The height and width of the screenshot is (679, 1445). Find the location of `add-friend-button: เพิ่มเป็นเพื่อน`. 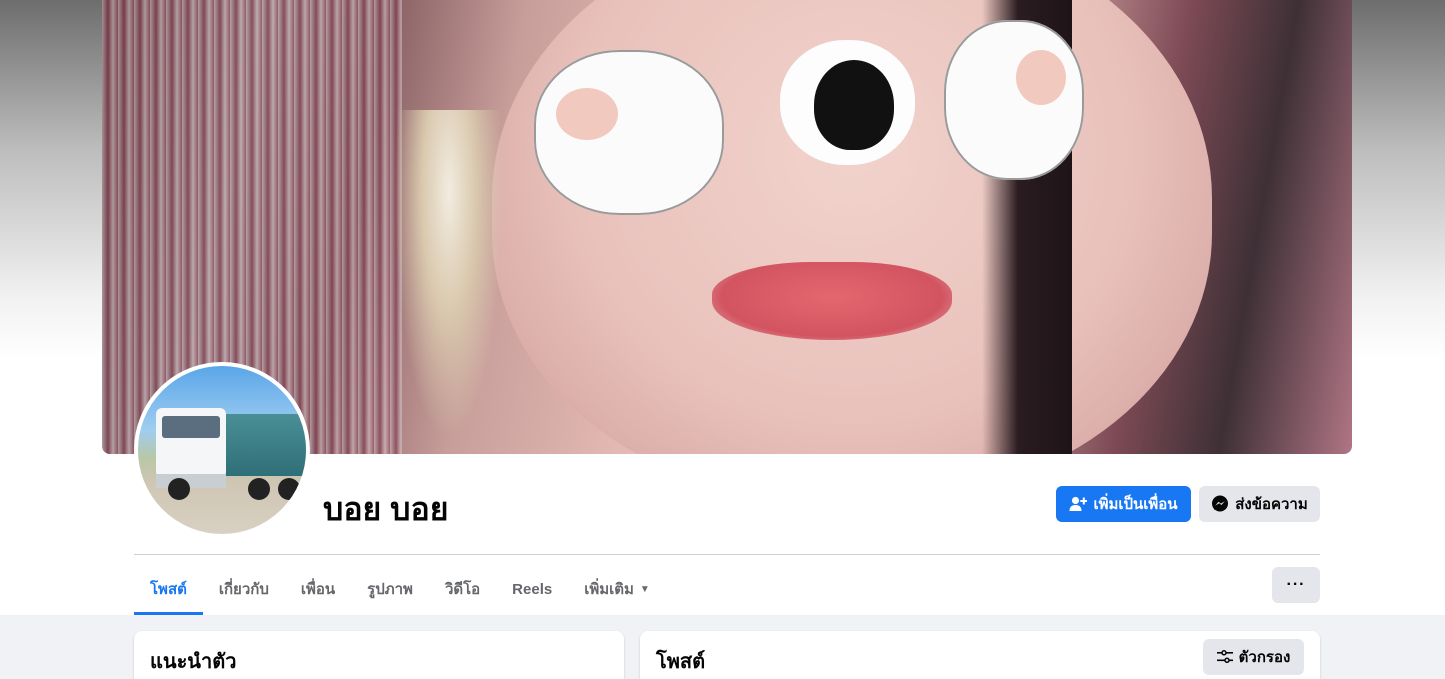

add-friend-button: เพิ่มเป็นเพื่อน is located at coordinates (1123, 504).